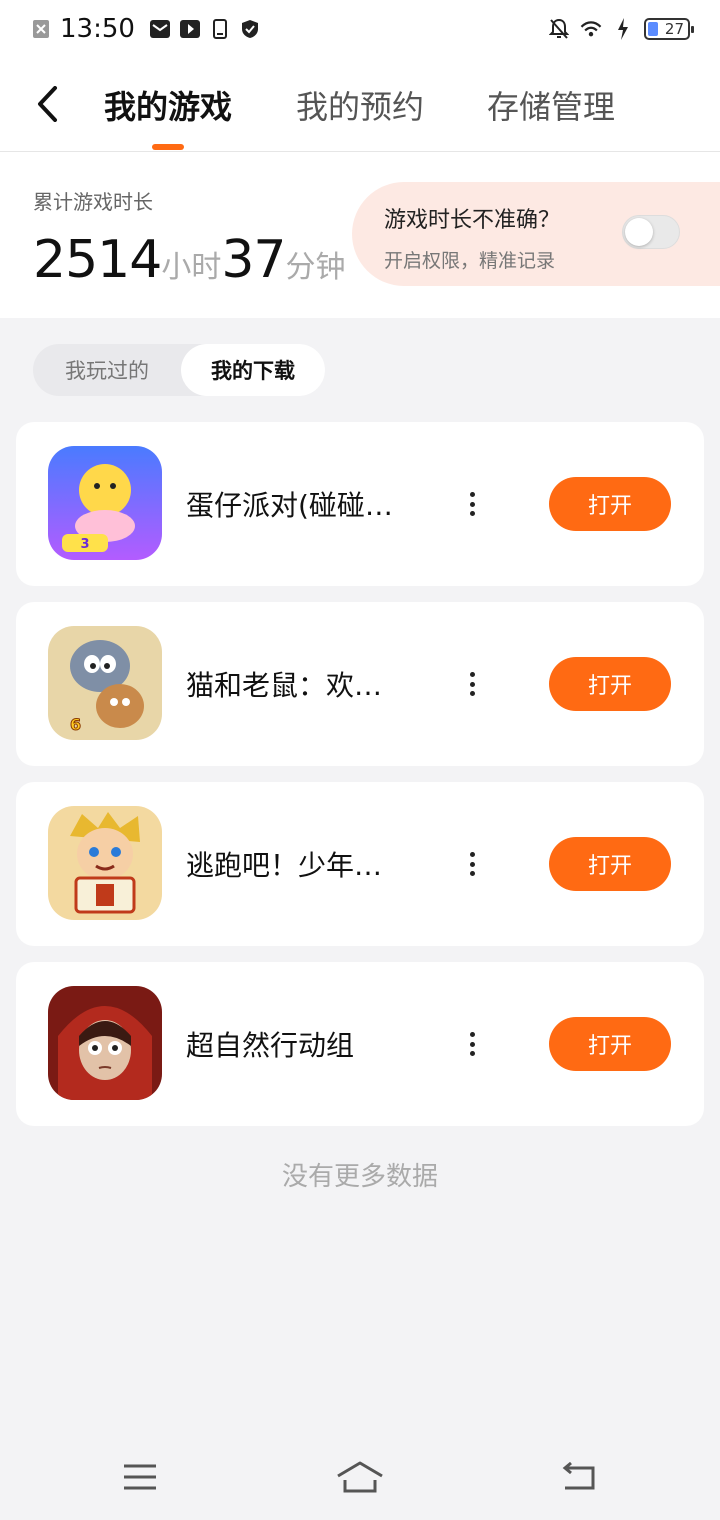 The image size is (720, 1520). I want to click on system-navigation-bar, so click(360, 1475).